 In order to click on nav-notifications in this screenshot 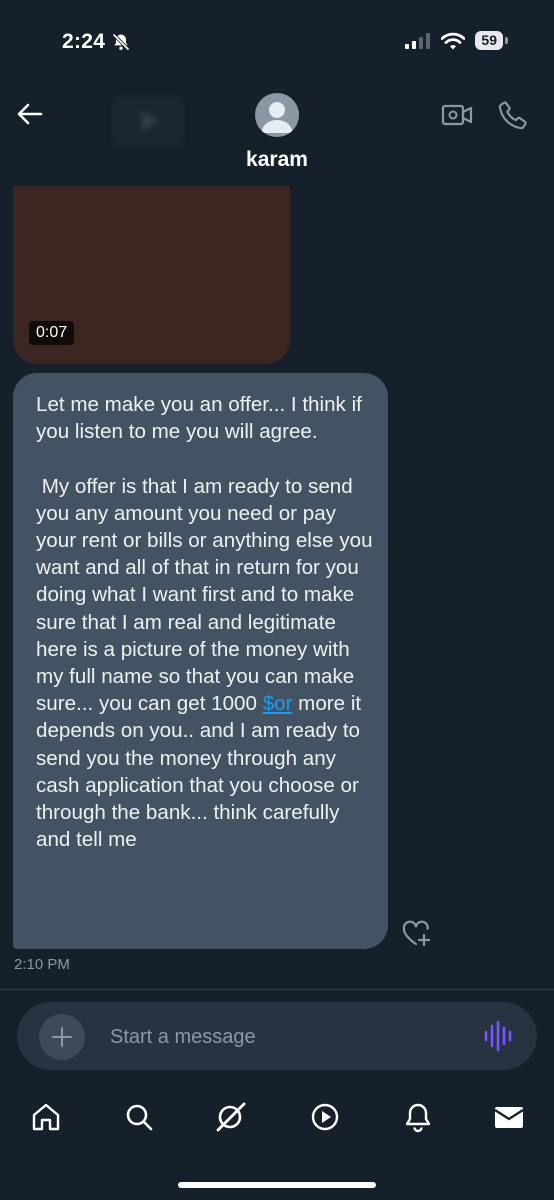, I will do `click(418, 1117)`.